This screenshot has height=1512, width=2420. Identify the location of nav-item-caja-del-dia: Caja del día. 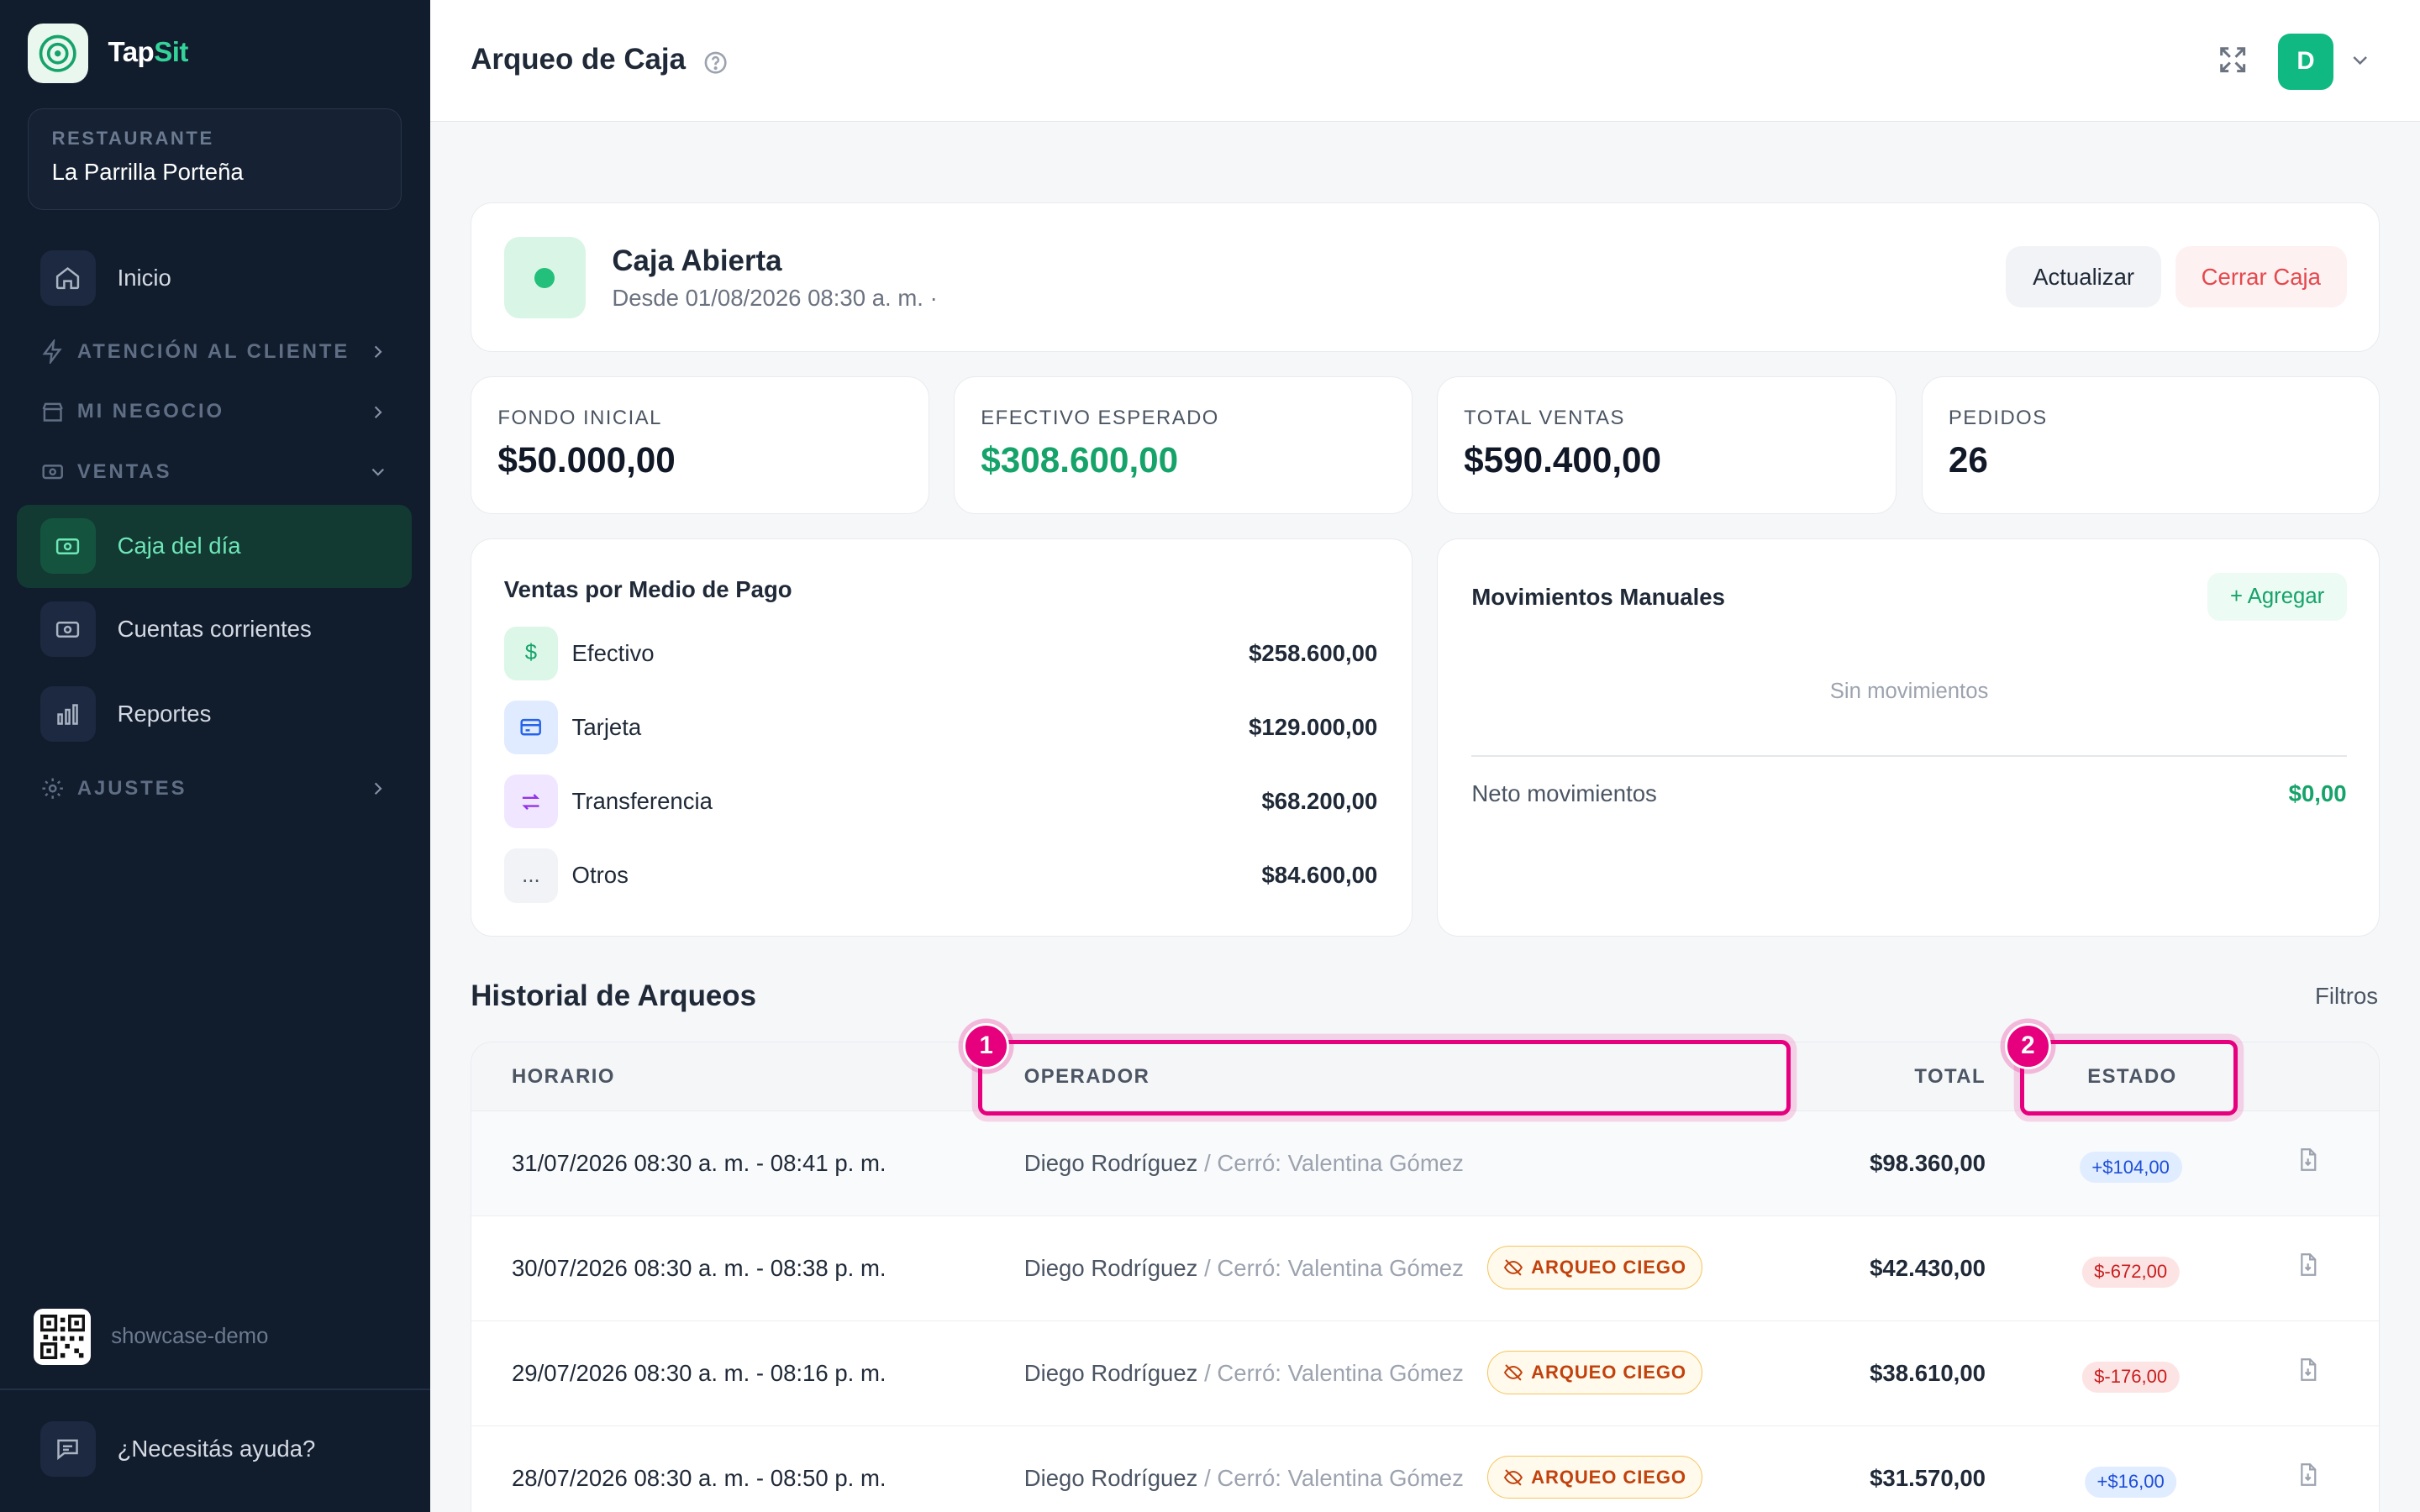
(215, 546).